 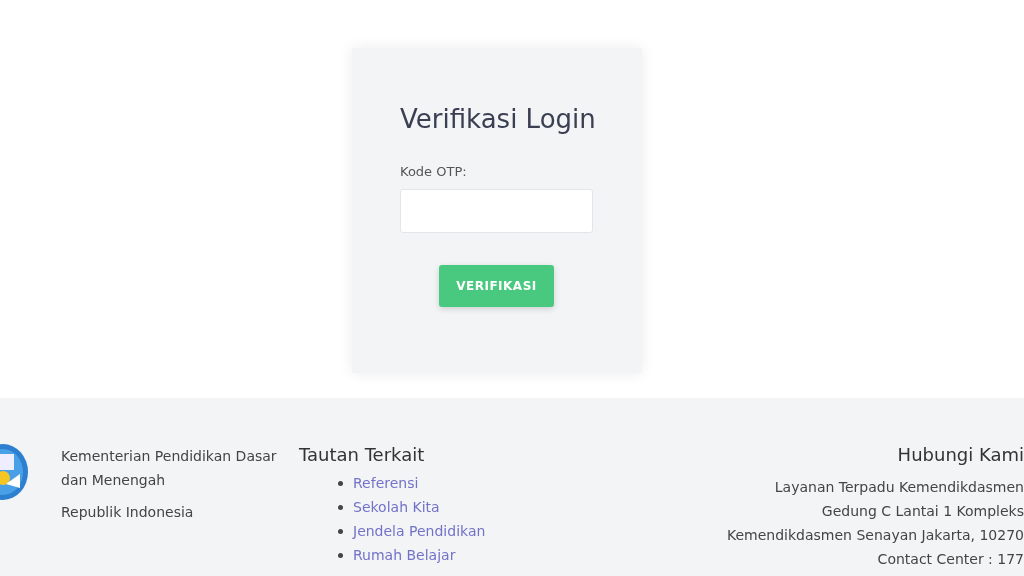 I want to click on contact-text: Layanan Terpadu Kemendikdasmen, so click(x=898, y=487).